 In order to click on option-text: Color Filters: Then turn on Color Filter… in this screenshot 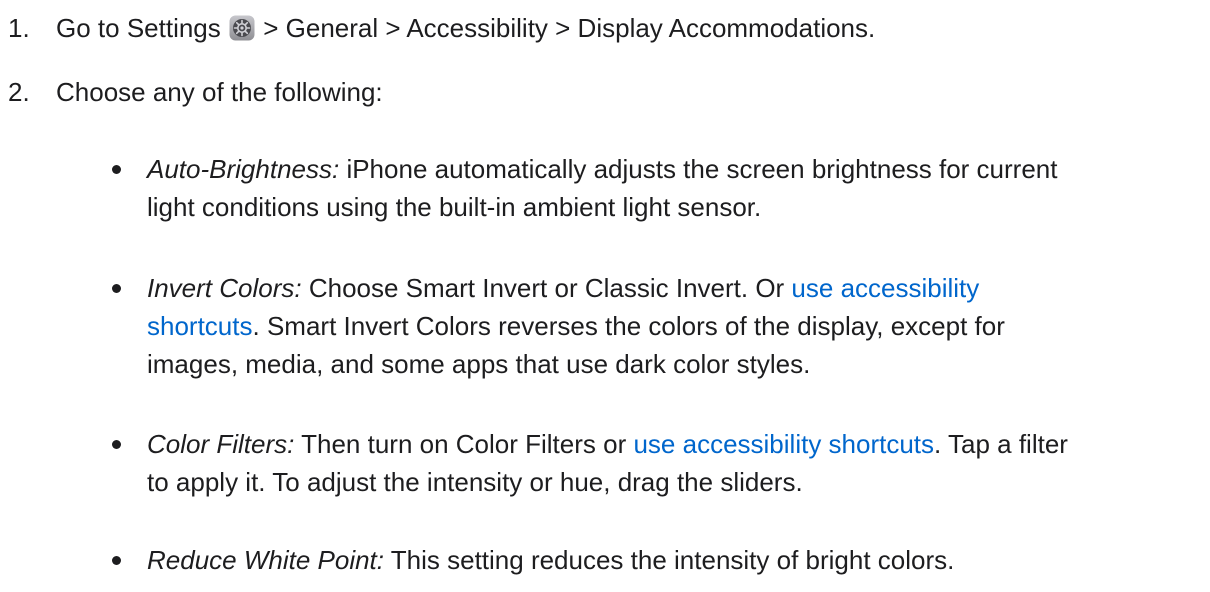, I will do `click(607, 463)`.